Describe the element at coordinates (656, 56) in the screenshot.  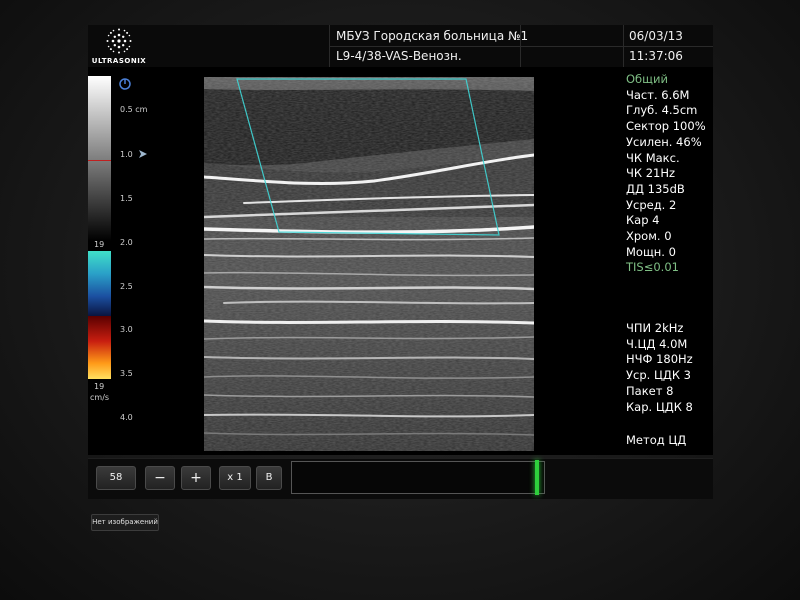
I see `exam-time: 11:37:06` at that location.